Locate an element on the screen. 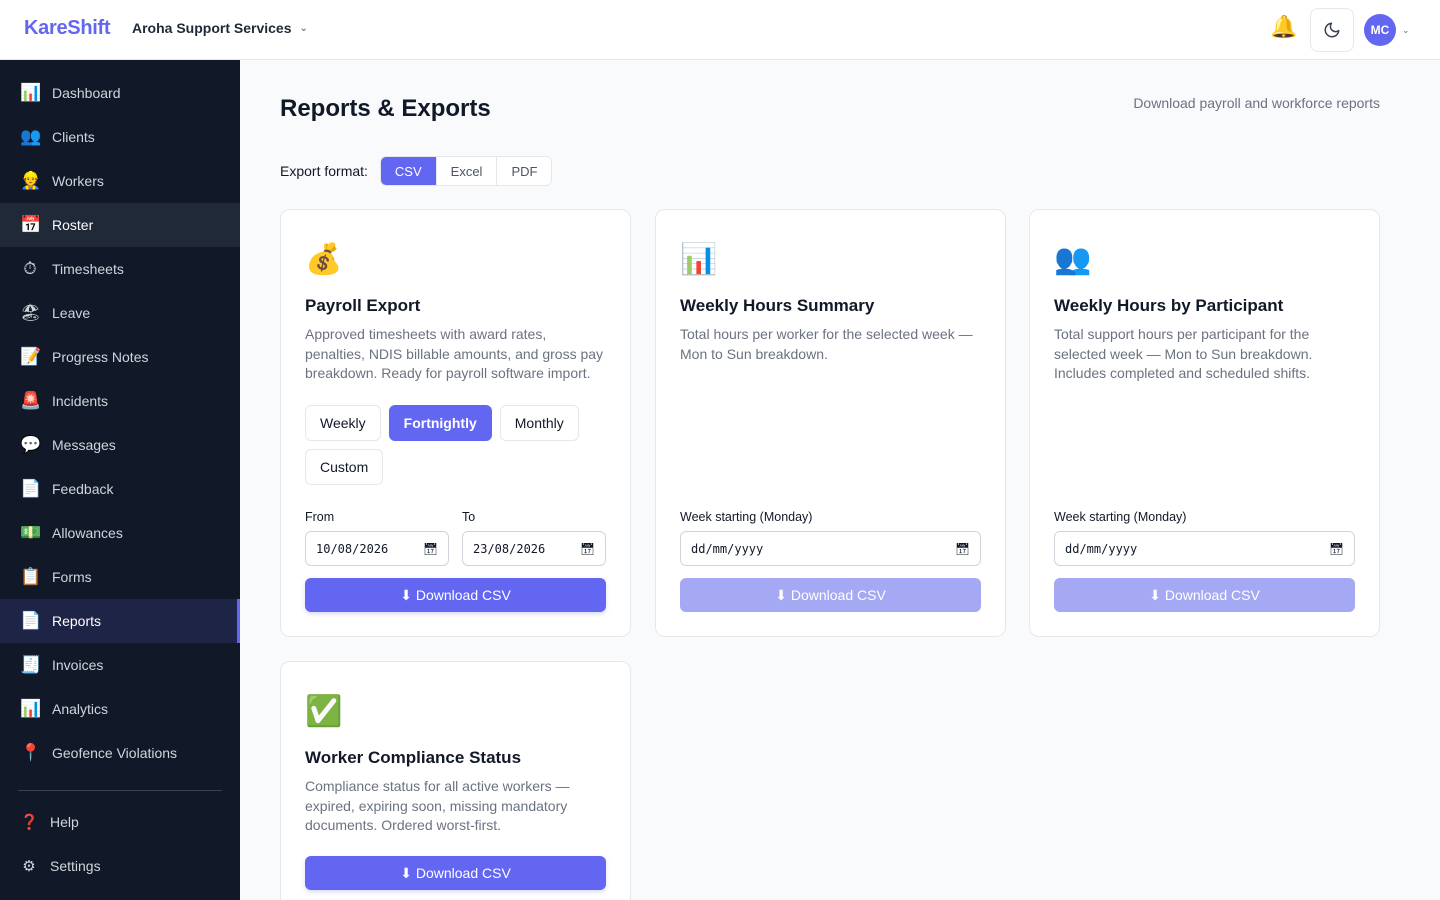 This screenshot has height=900, width=1440. format-excel-button: Excel is located at coordinates (467, 171).